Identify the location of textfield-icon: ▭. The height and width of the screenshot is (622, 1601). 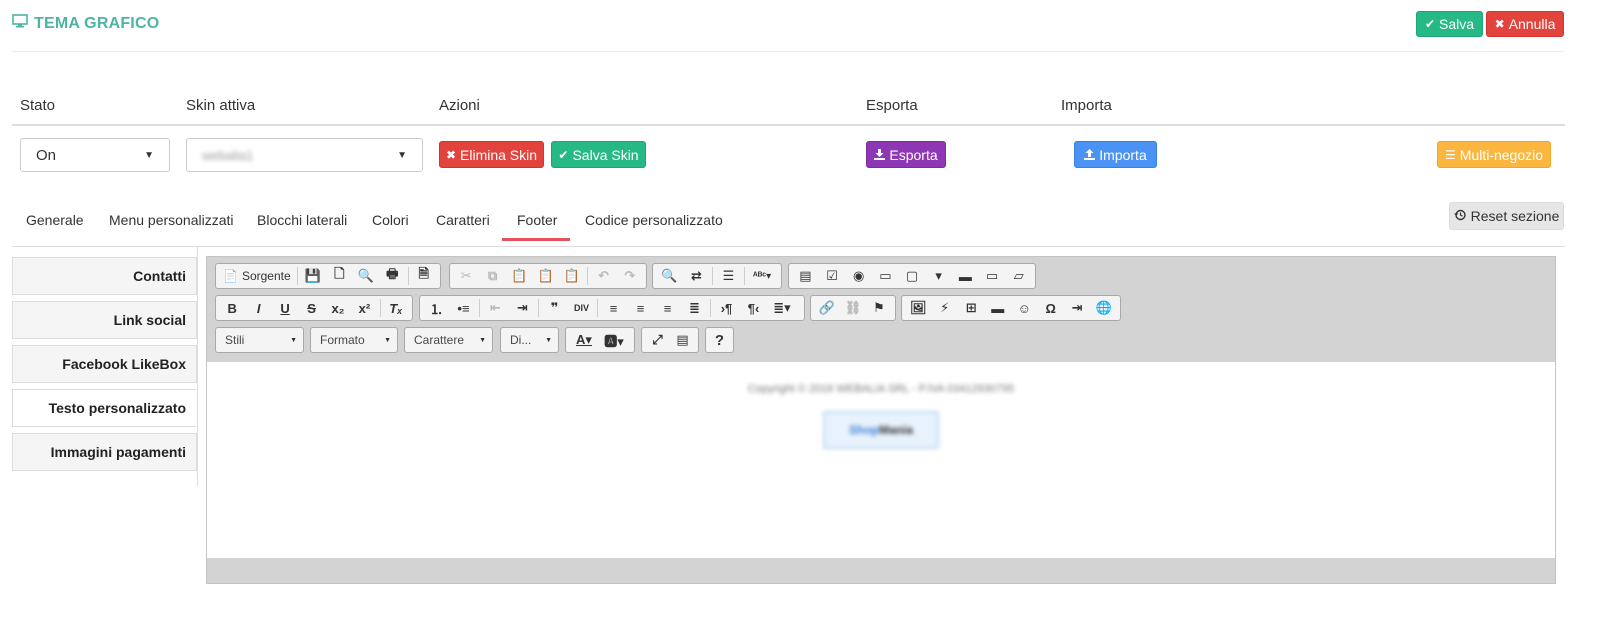
(885, 276).